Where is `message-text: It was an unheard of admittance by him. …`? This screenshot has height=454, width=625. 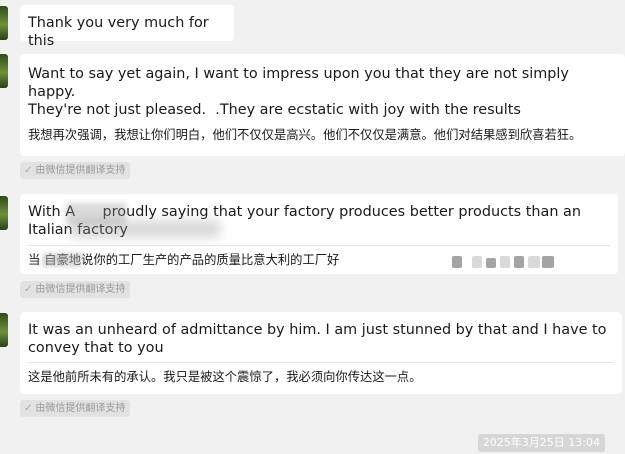
message-text: It was an unheard of admittance by him. … is located at coordinates (320, 339).